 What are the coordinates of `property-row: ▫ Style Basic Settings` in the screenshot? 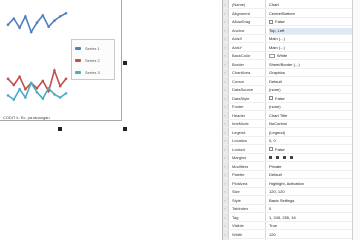 It's located at (291, 201).